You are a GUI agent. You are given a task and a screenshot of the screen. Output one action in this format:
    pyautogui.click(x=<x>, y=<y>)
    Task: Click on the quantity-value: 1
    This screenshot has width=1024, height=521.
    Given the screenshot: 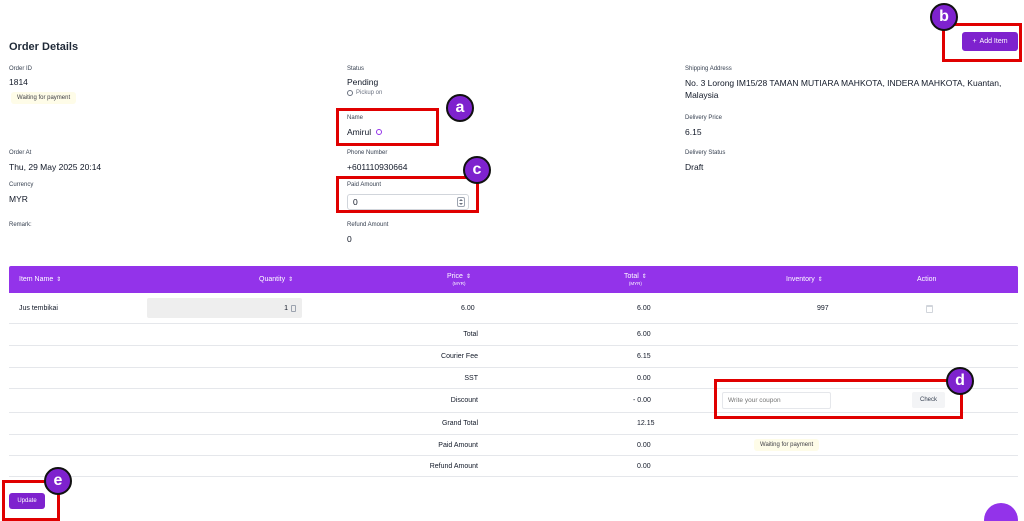 What is the action you would take?
    pyautogui.click(x=286, y=308)
    